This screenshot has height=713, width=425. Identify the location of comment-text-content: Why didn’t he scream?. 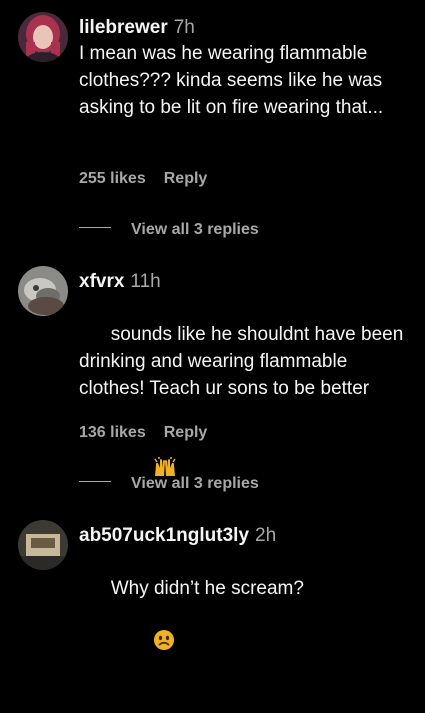
(207, 588).